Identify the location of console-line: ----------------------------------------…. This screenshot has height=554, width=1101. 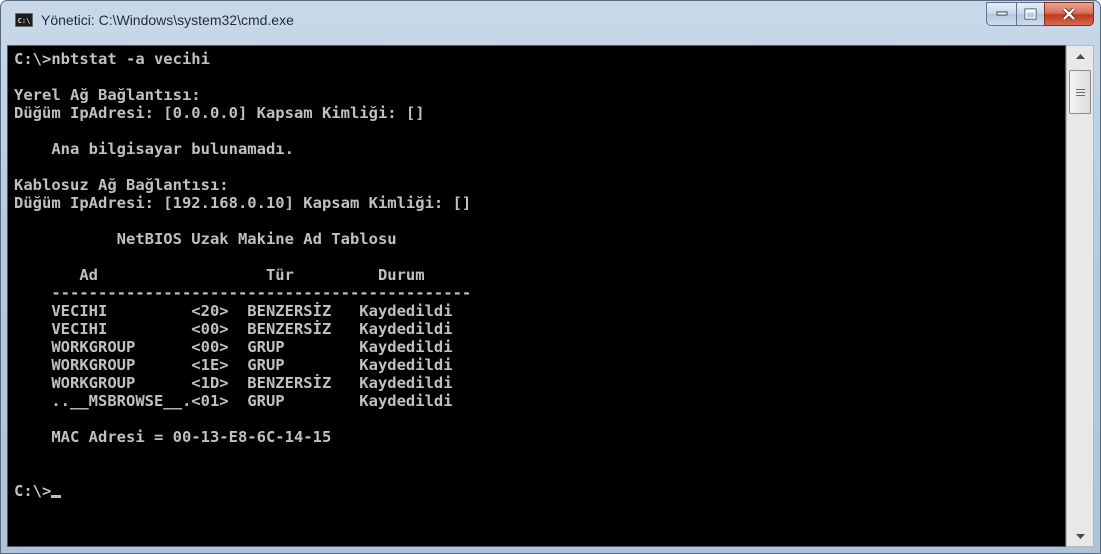
(243, 293).